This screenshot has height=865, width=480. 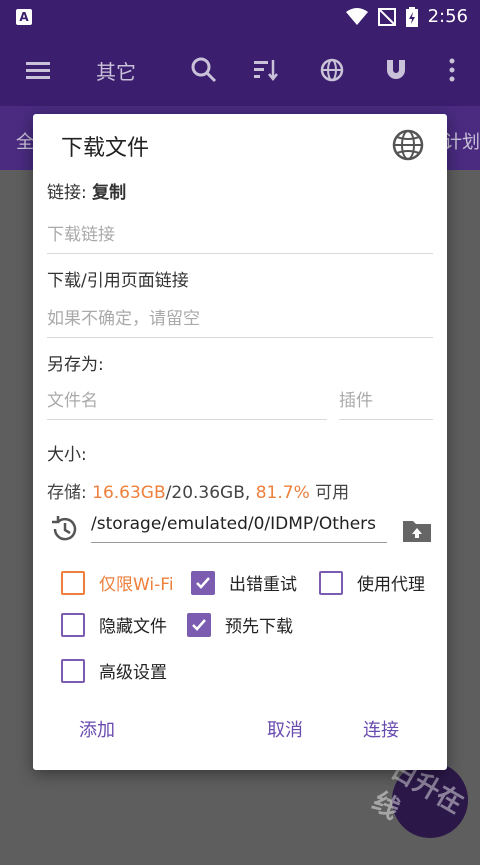 What do you see at coordinates (285, 729) in the screenshot?
I see `cancel-button: 取消` at bounding box center [285, 729].